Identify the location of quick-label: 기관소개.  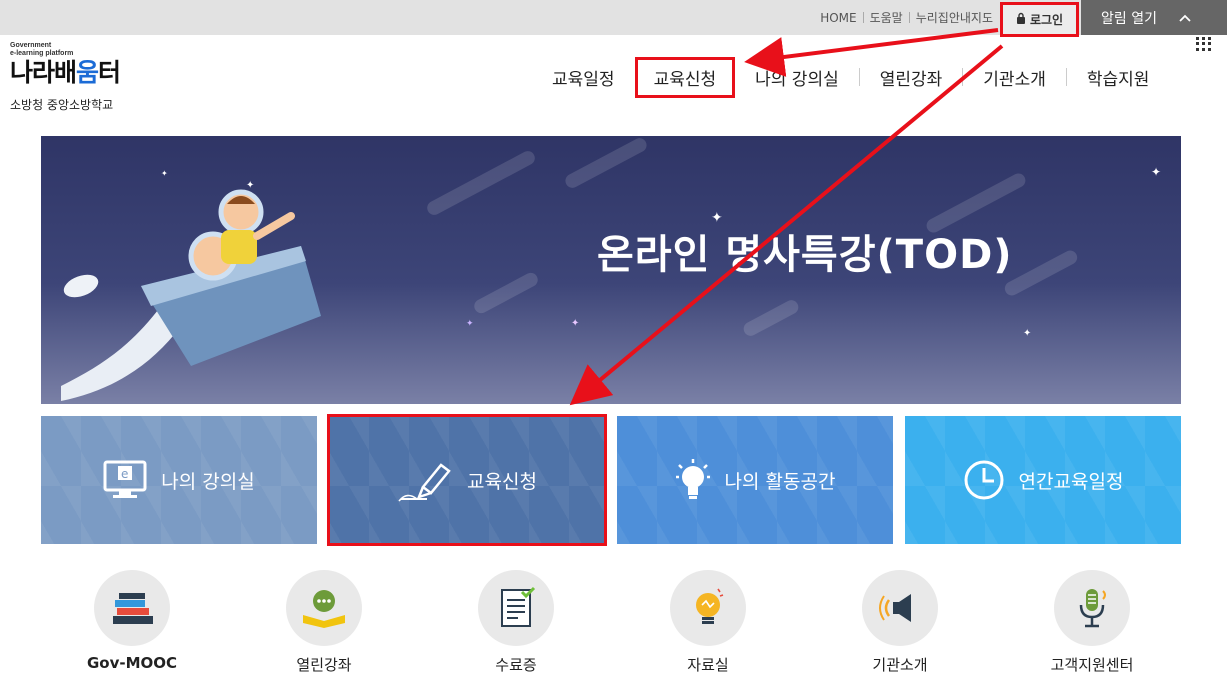
(900, 665).